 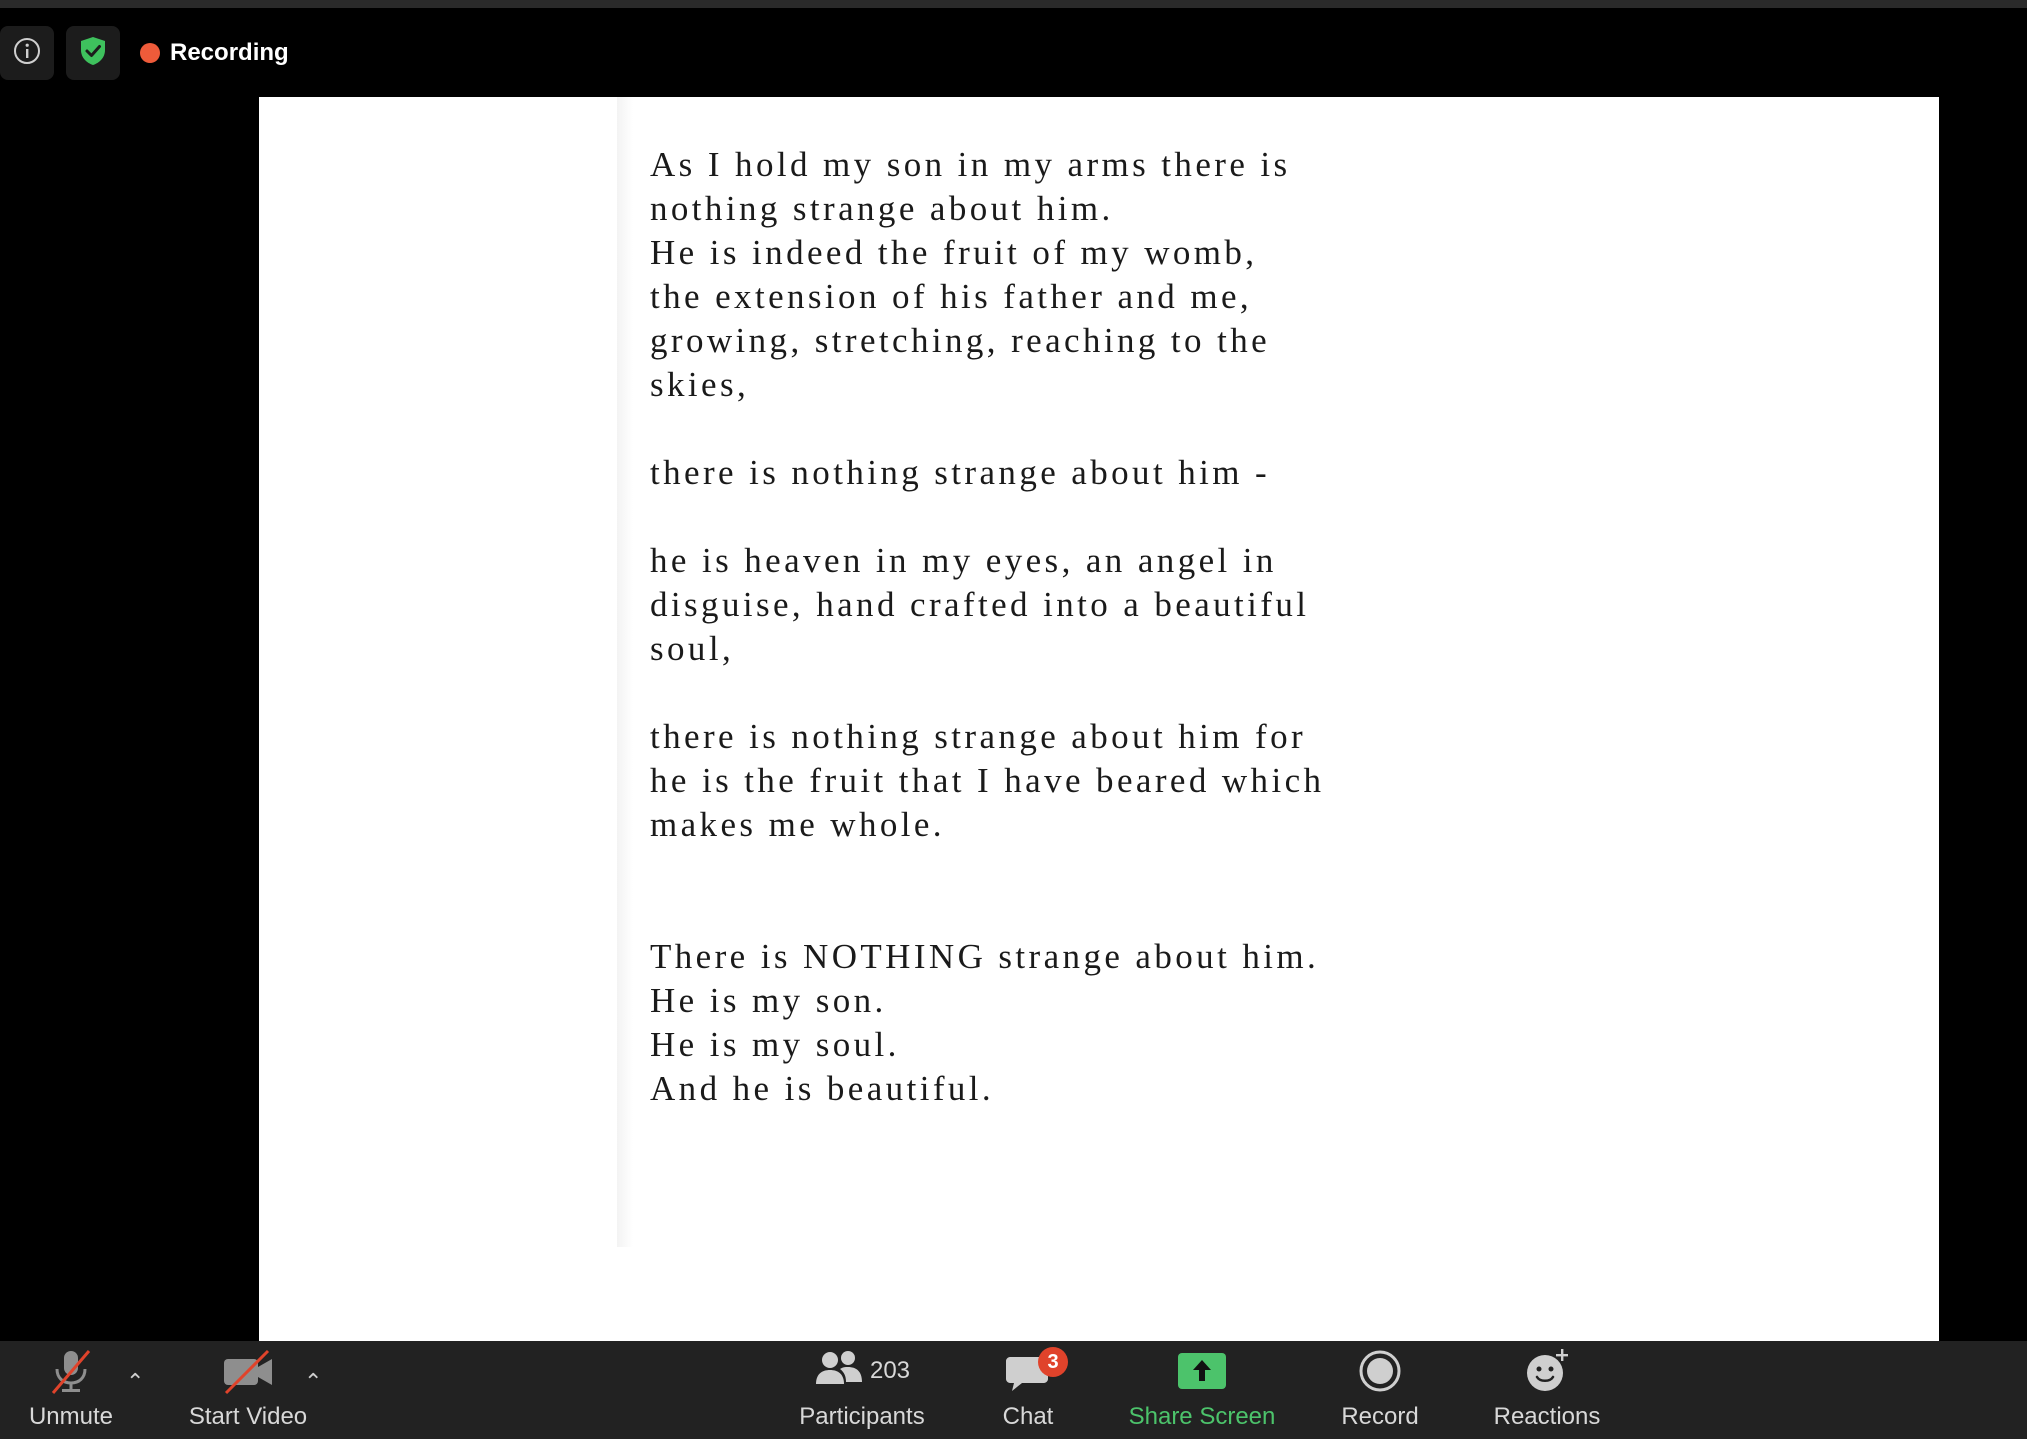 What do you see at coordinates (1380, 1416) in the screenshot?
I see `record-label: Record` at bounding box center [1380, 1416].